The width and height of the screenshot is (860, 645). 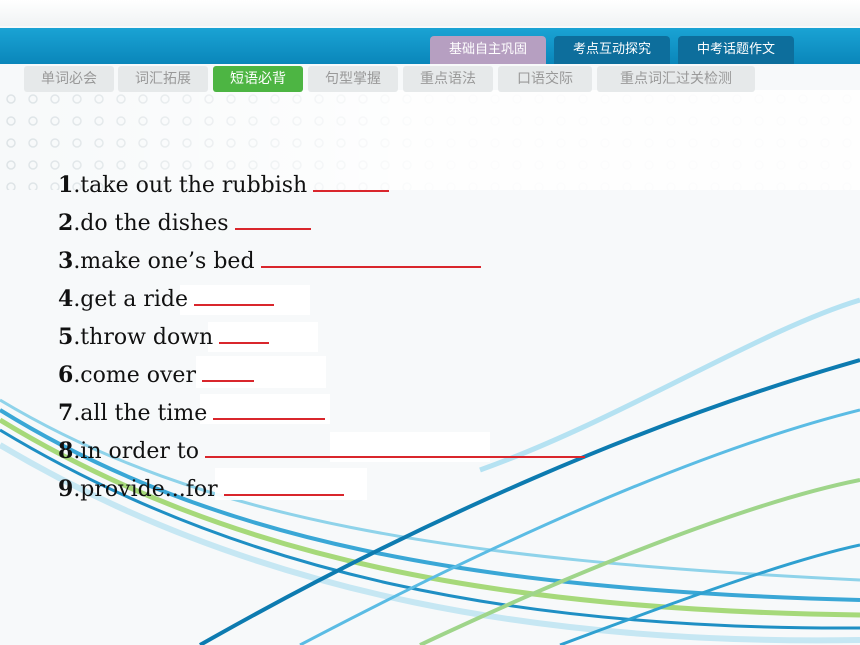 I want to click on tab-exam-points: 考点互动探究, so click(x=612, y=50).